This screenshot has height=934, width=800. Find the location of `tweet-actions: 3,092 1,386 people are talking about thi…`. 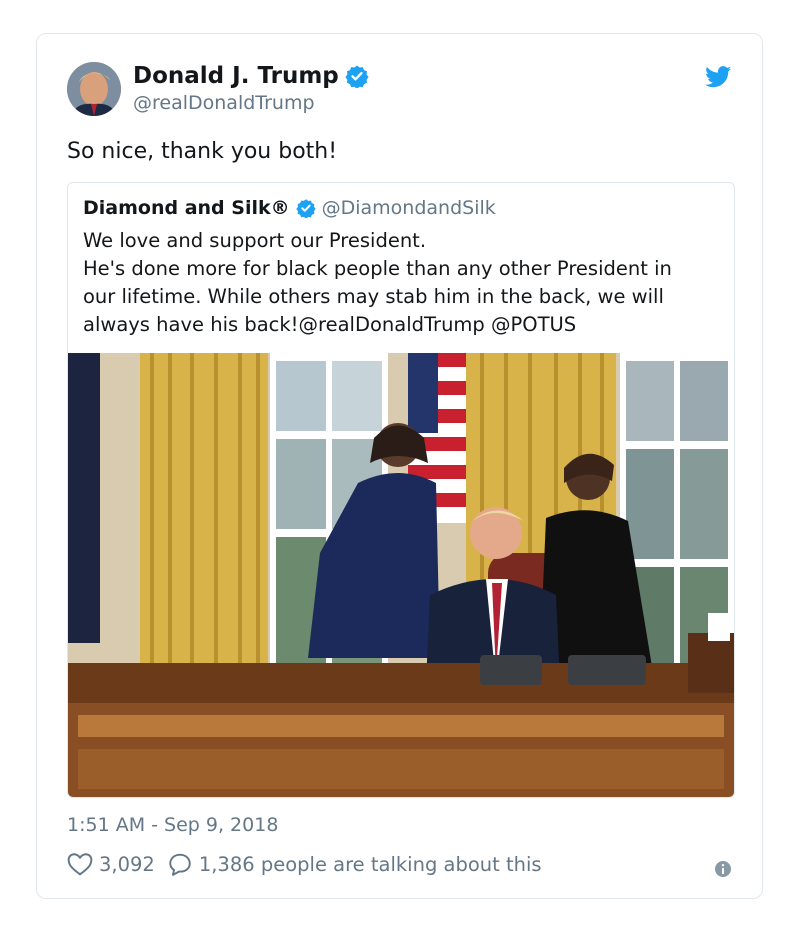

tweet-actions: 3,092 1,386 people are talking about thi… is located at coordinates (304, 864).